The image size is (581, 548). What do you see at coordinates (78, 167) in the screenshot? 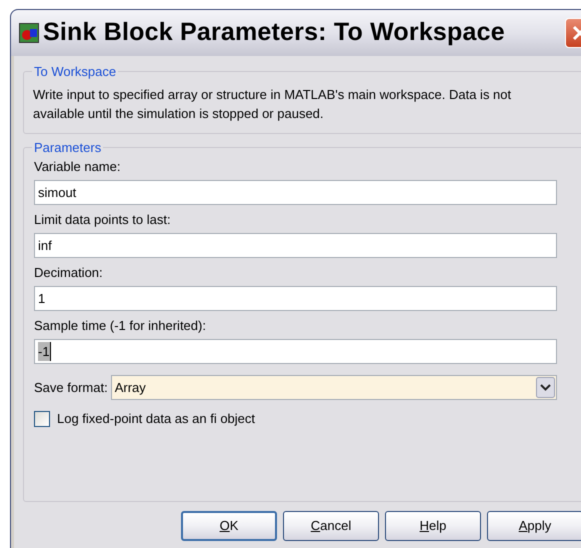
I see `field-label: Variable name:` at bounding box center [78, 167].